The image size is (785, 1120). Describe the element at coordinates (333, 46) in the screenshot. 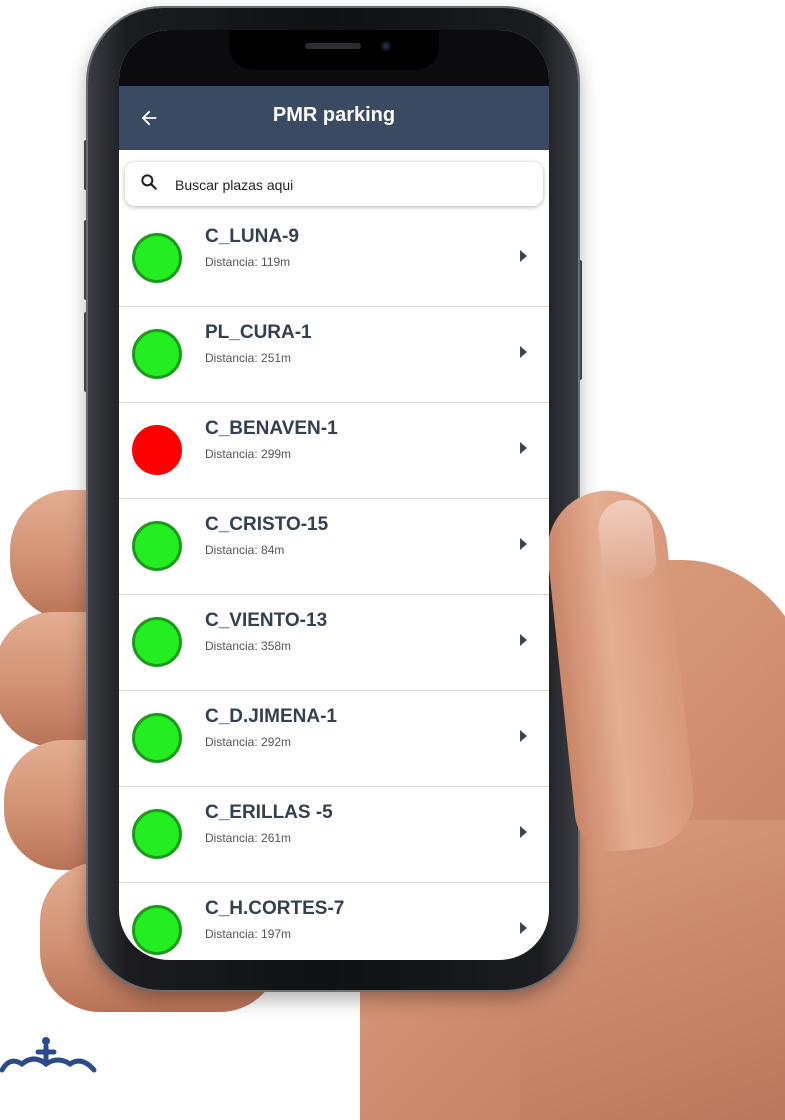

I see `earpiece-speaker` at that location.